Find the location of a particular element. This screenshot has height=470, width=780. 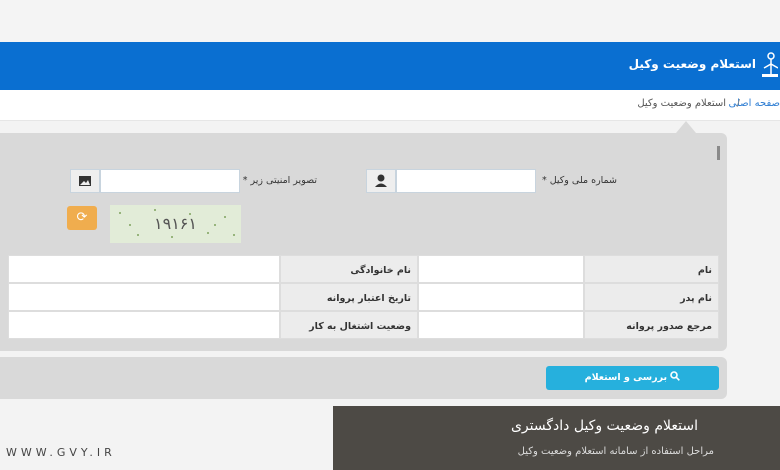

lawyer-icon is located at coordinates (770, 64).